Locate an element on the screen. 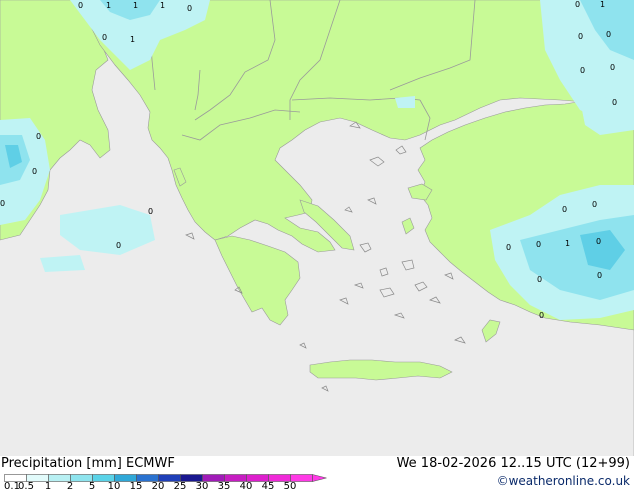  legend-label: 40 is located at coordinates (246, 486).